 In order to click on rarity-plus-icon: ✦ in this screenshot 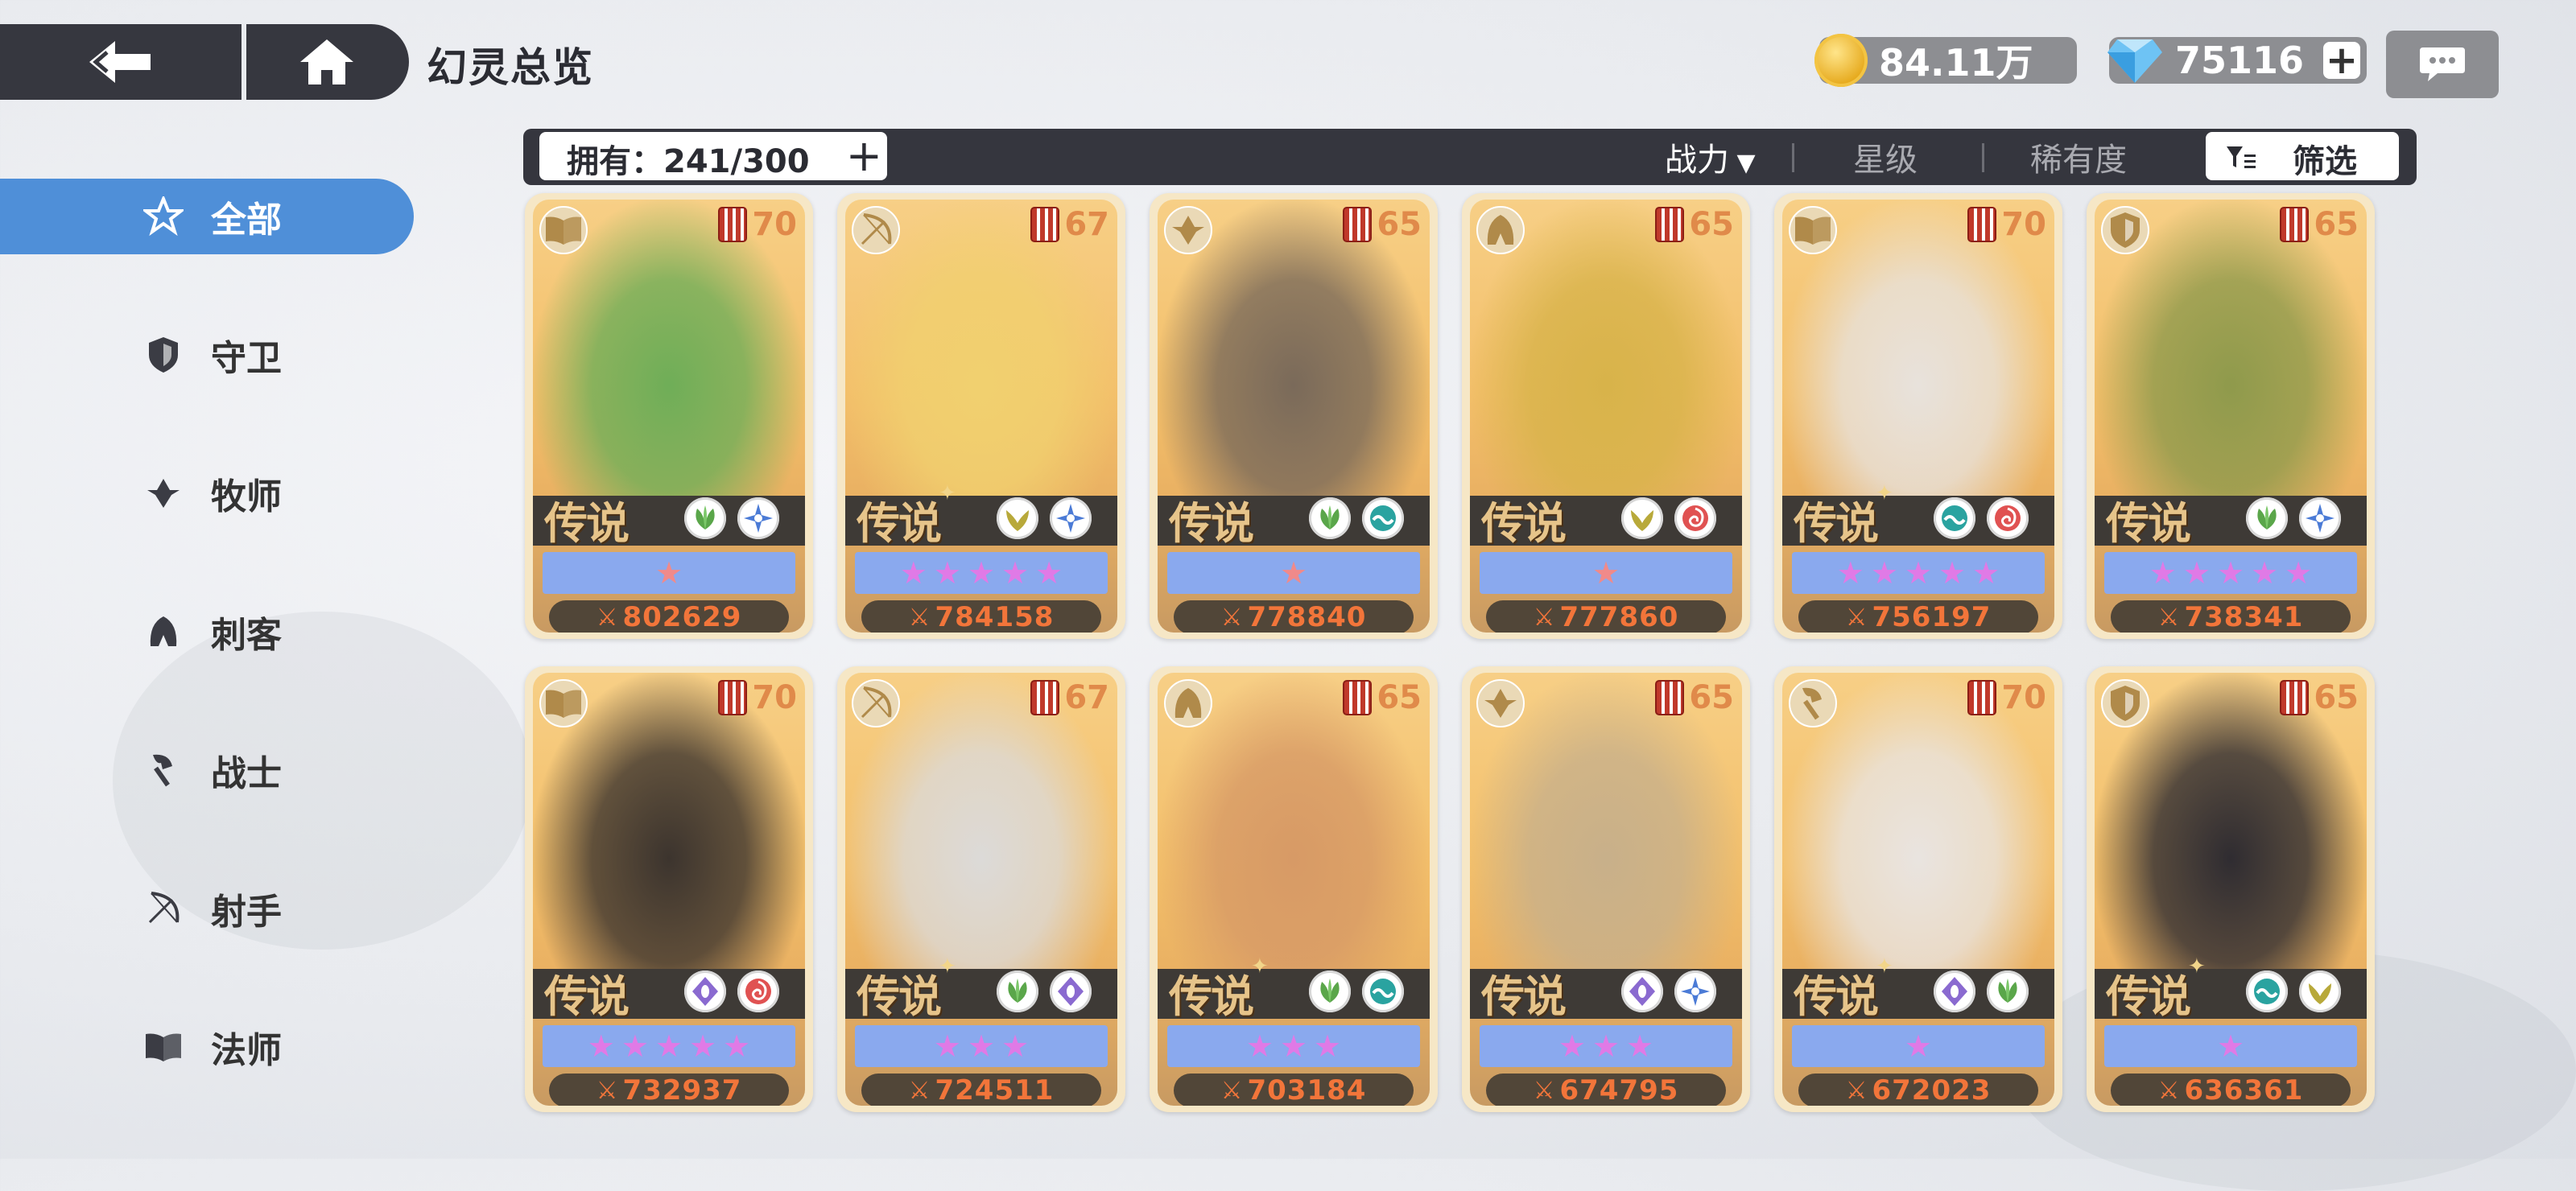, I will do `click(1884, 493)`.